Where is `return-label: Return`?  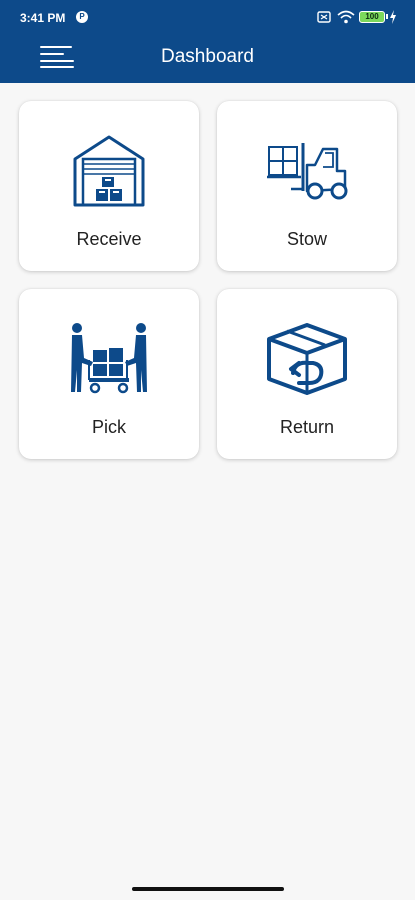
return-label: Return is located at coordinates (307, 427).